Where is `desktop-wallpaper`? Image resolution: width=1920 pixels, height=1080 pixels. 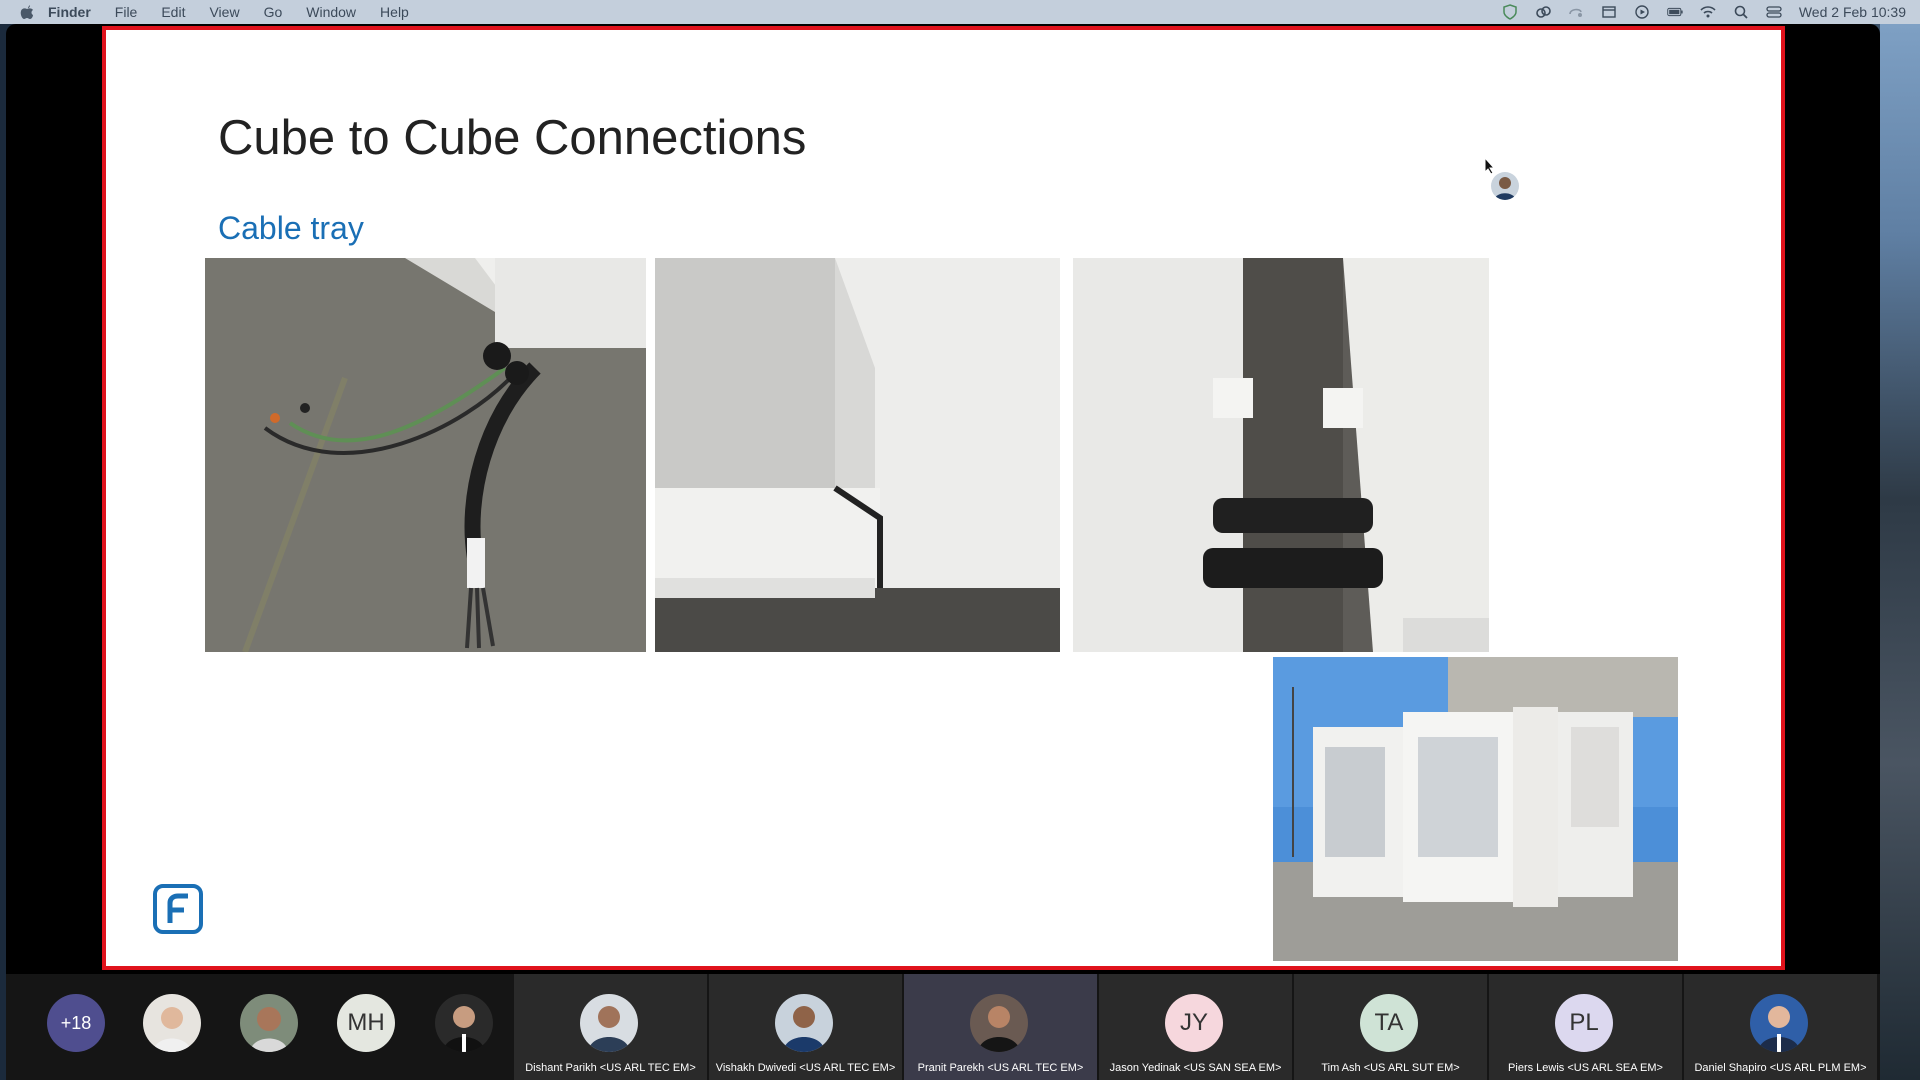 desktop-wallpaper is located at coordinates (1900, 552).